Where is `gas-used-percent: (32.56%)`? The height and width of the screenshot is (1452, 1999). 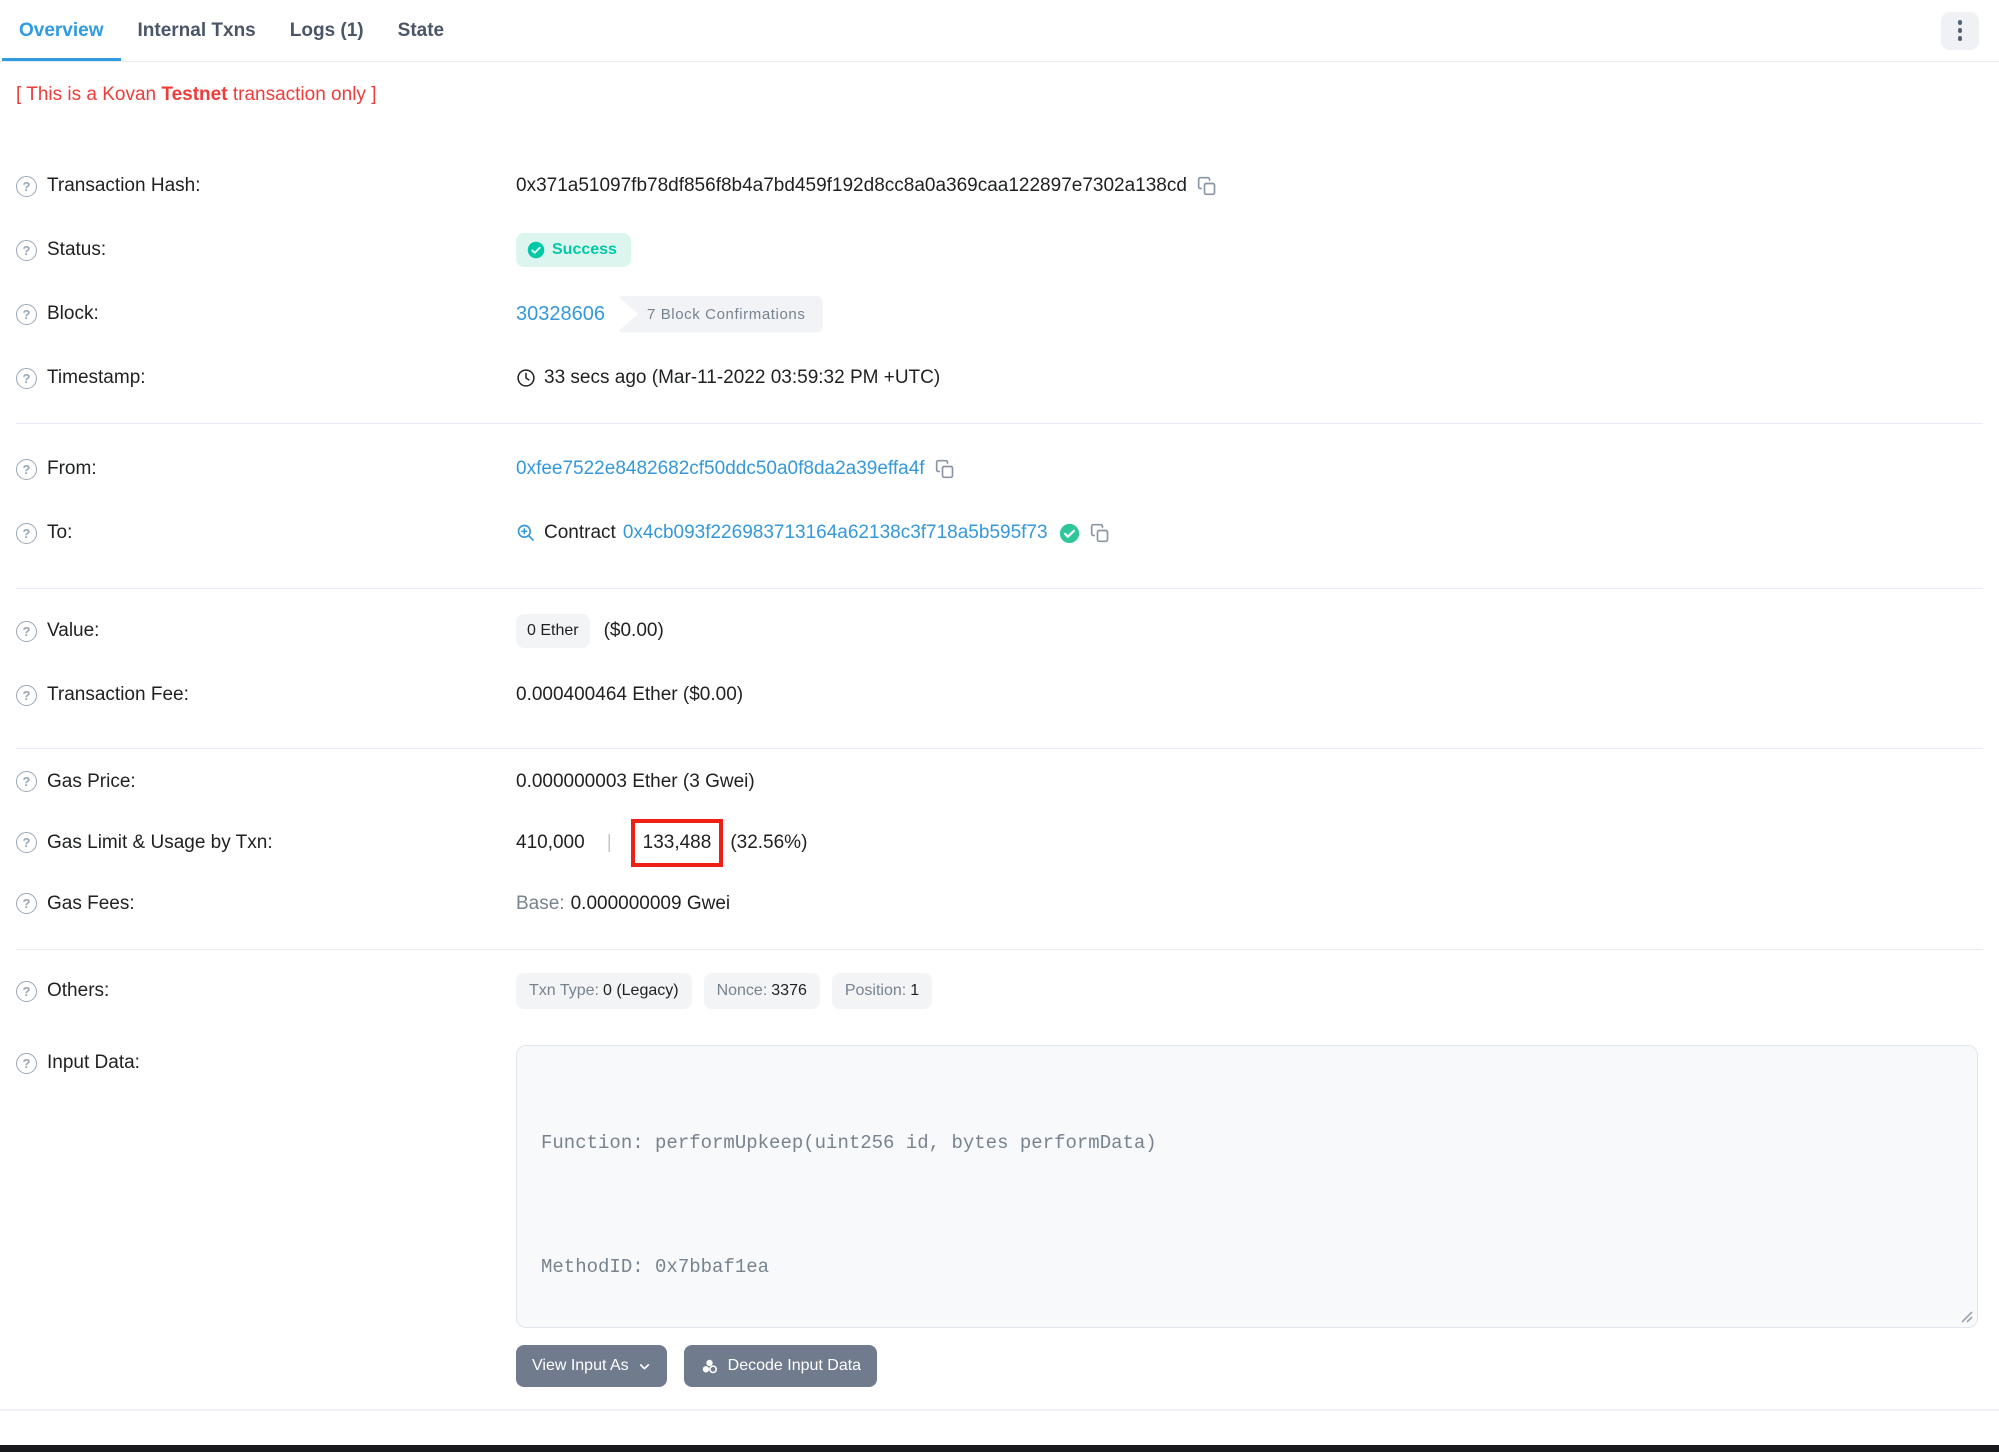
gas-used-percent: (32.56%) is located at coordinates (769, 842).